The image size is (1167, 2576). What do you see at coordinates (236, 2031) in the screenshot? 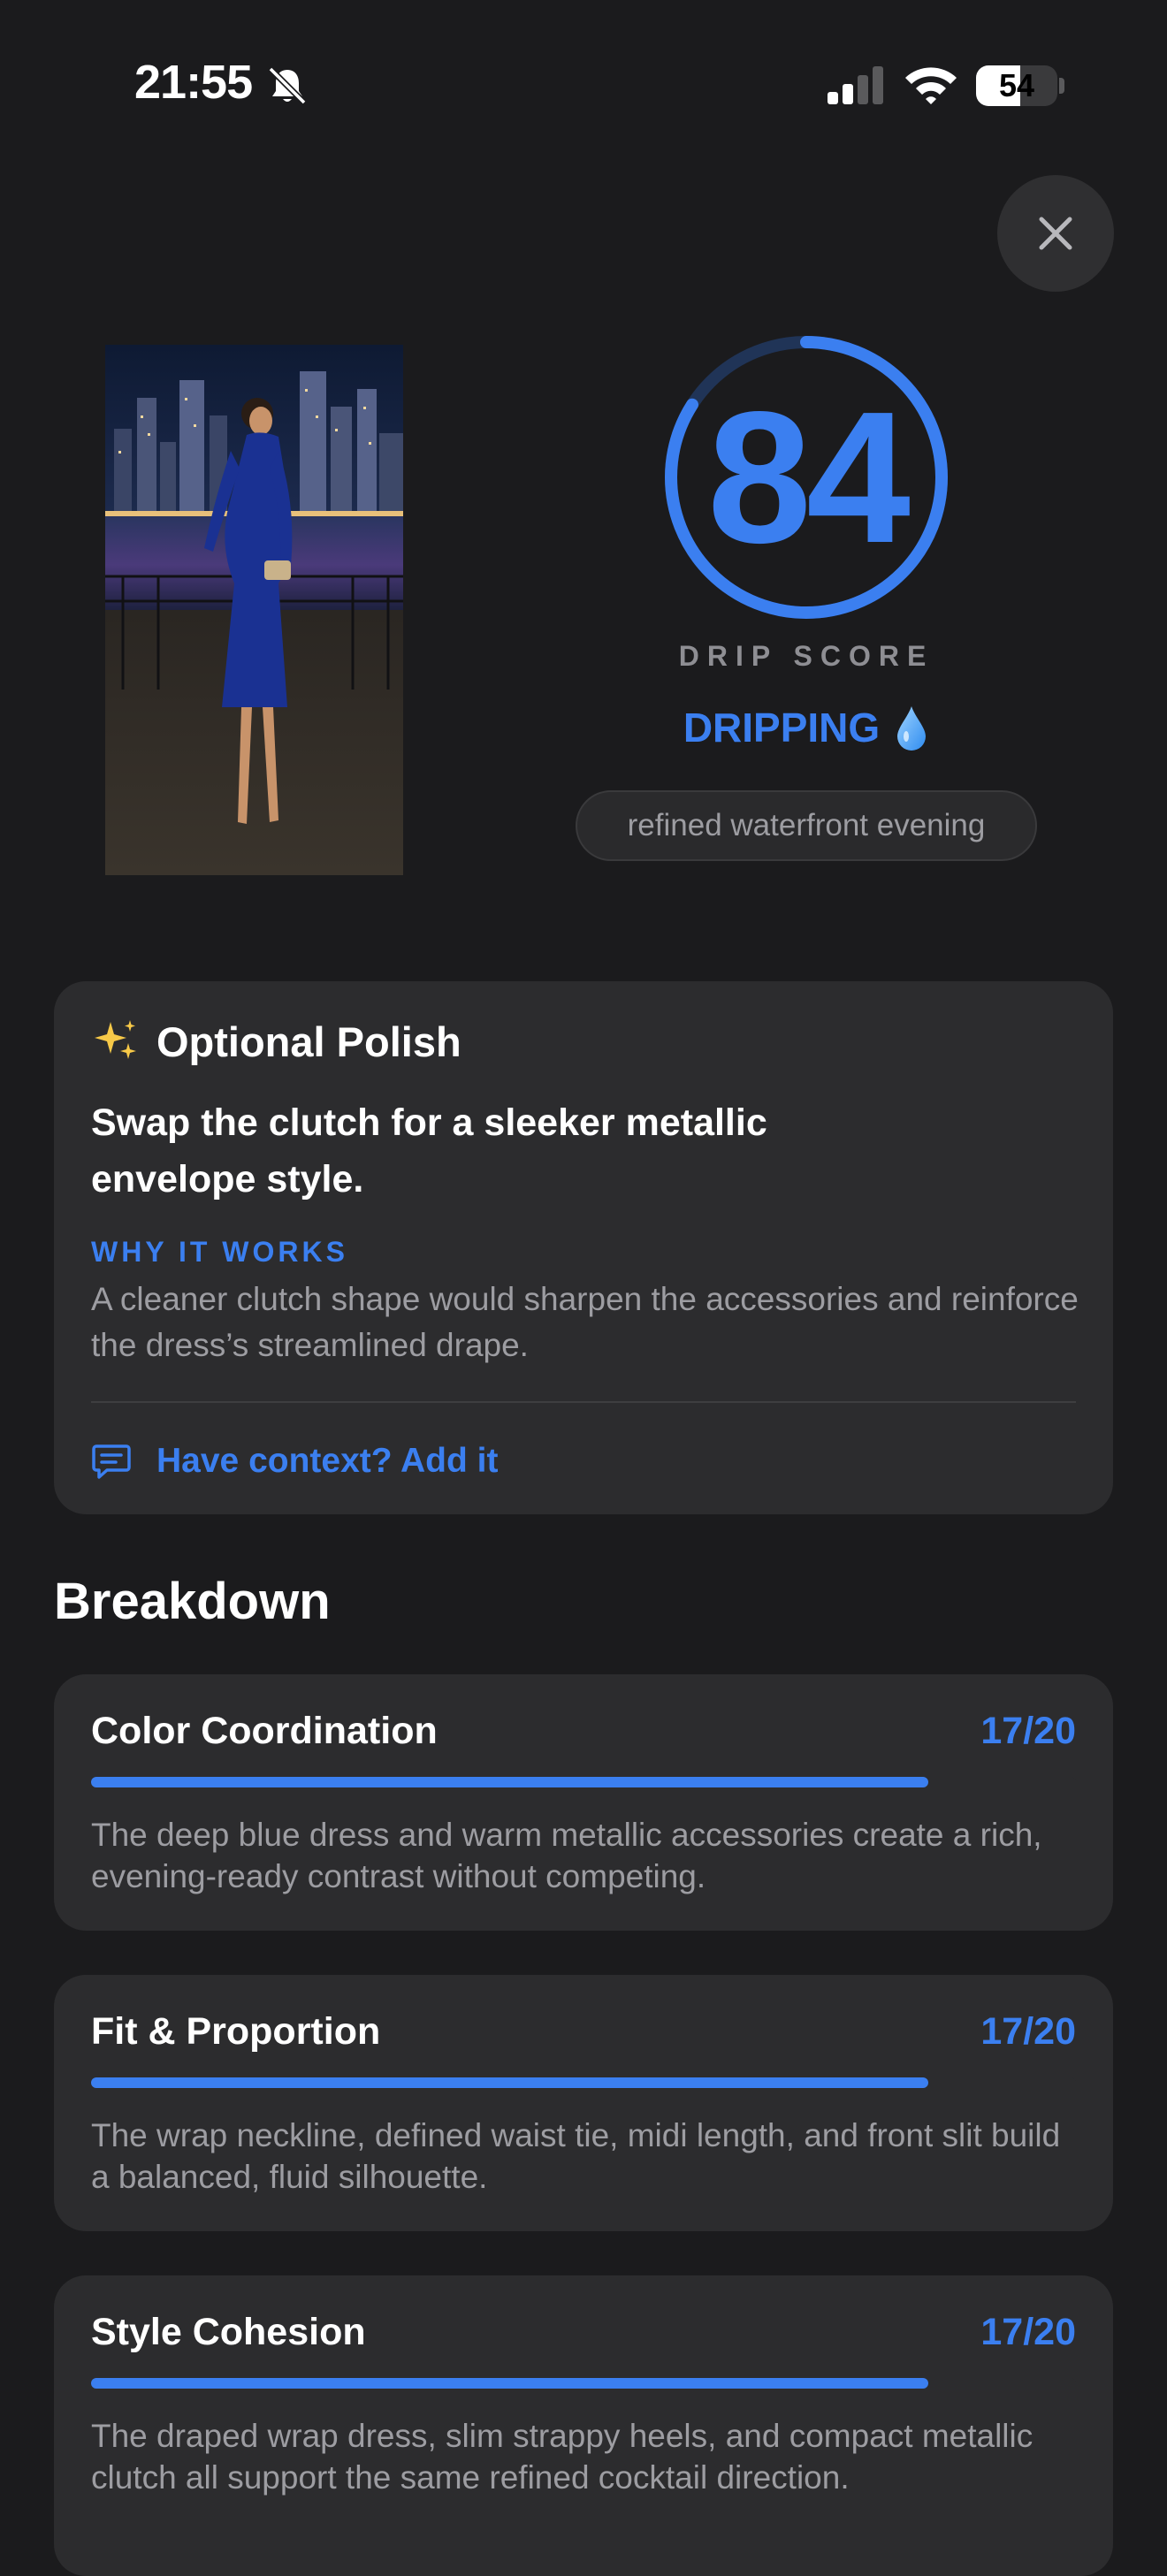
I see `metric-name: Fit & Proportion` at bounding box center [236, 2031].